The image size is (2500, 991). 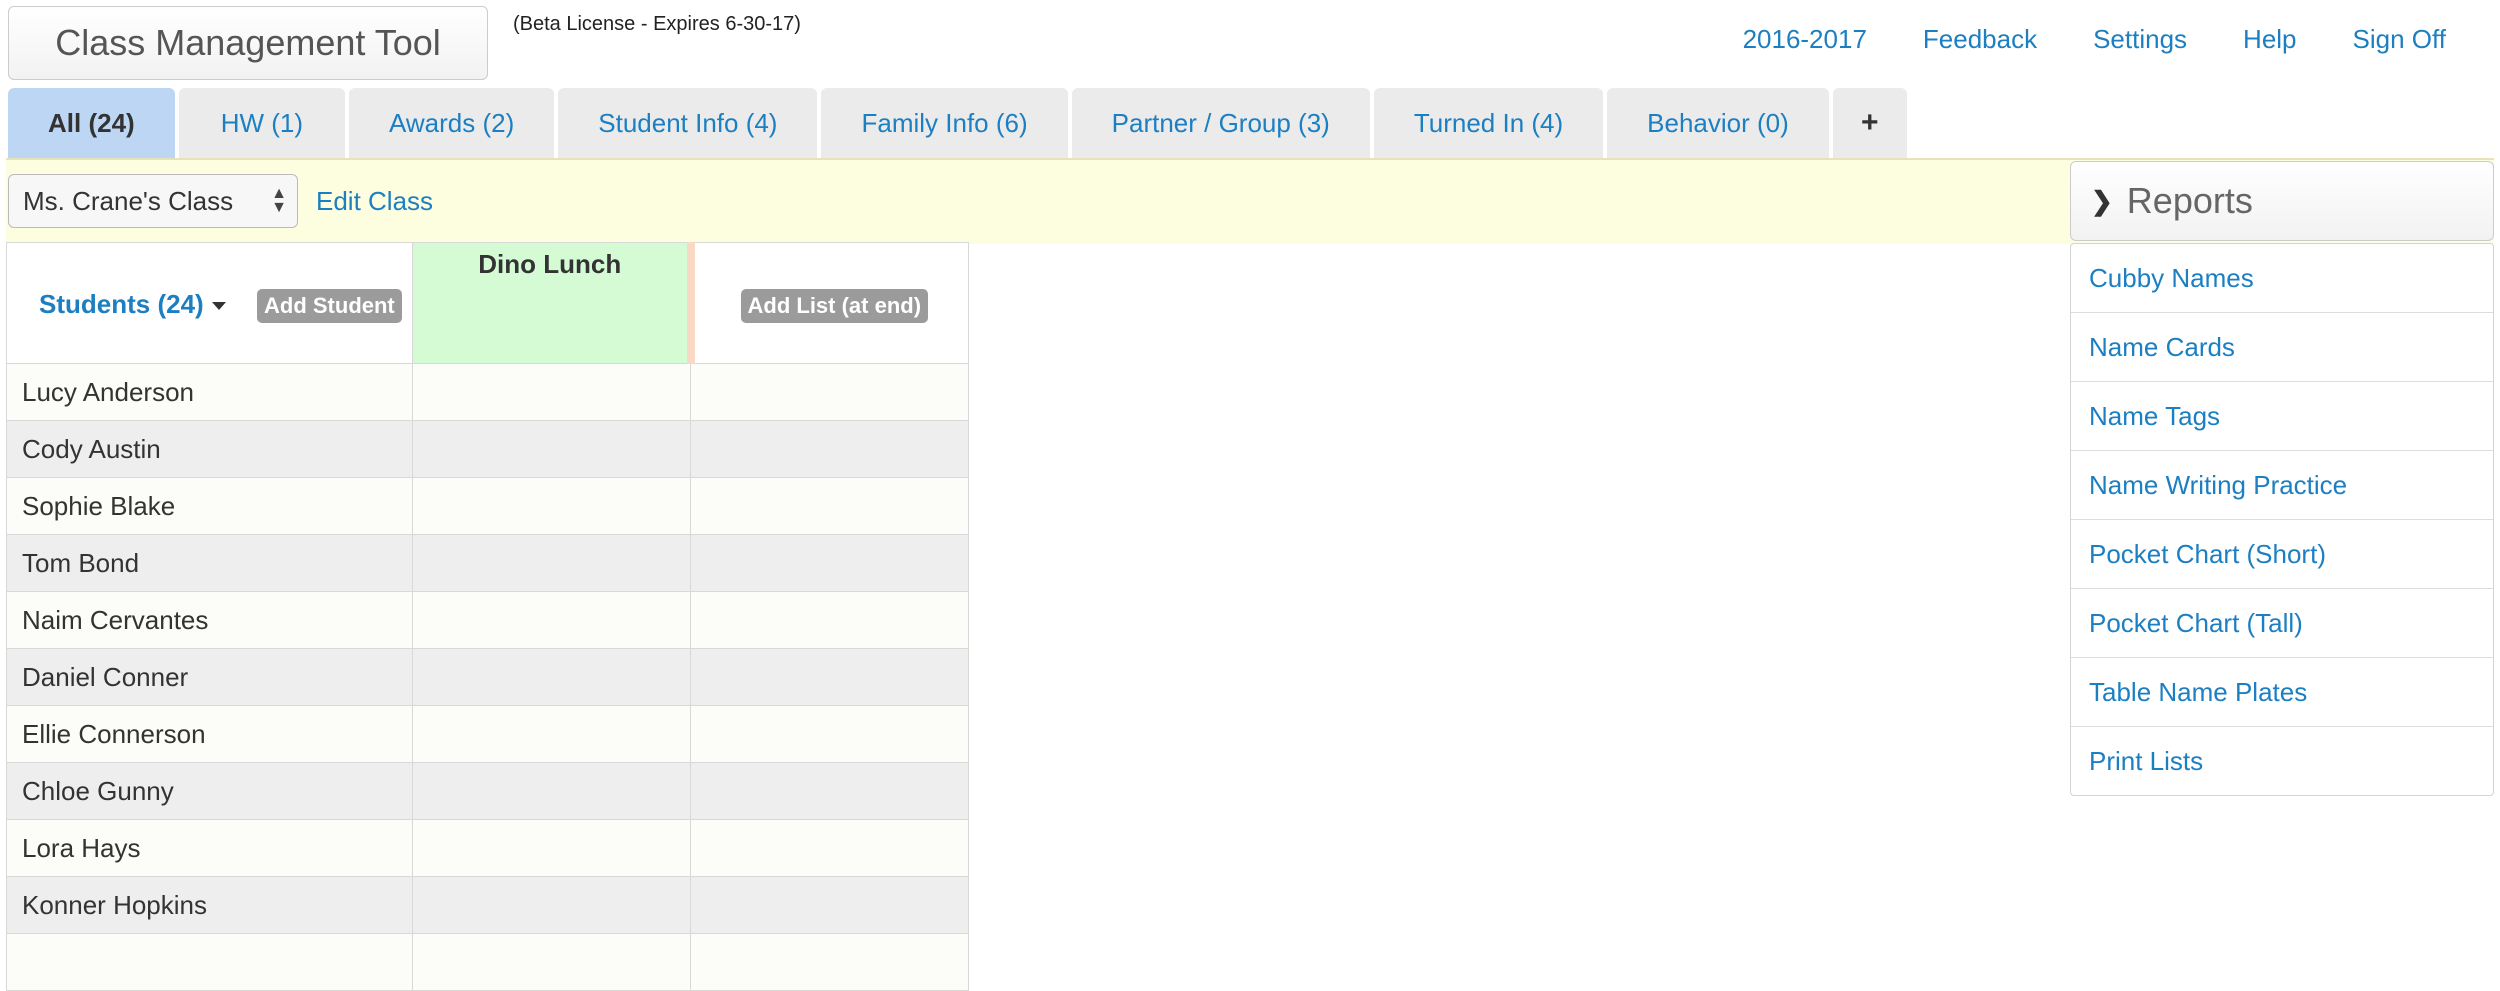 What do you see at coordinates (209, 848) in the screenshot?
I see `student-name: Lora Hays` at bounding box center [209, 848].